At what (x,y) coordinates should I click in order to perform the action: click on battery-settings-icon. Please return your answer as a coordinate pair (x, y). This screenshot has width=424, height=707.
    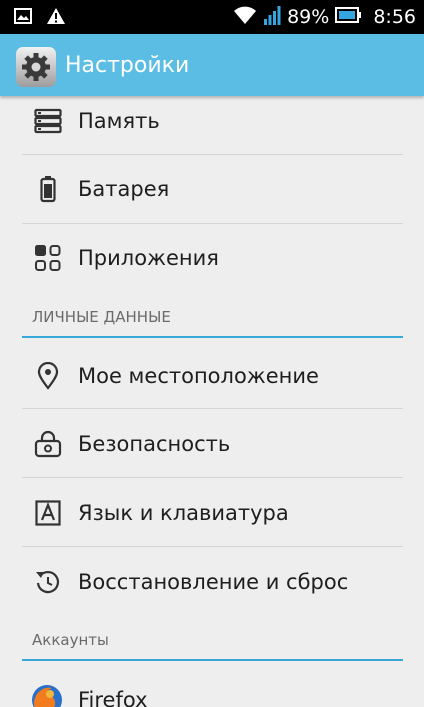
    Looking at the image, I should click on (48, 189).